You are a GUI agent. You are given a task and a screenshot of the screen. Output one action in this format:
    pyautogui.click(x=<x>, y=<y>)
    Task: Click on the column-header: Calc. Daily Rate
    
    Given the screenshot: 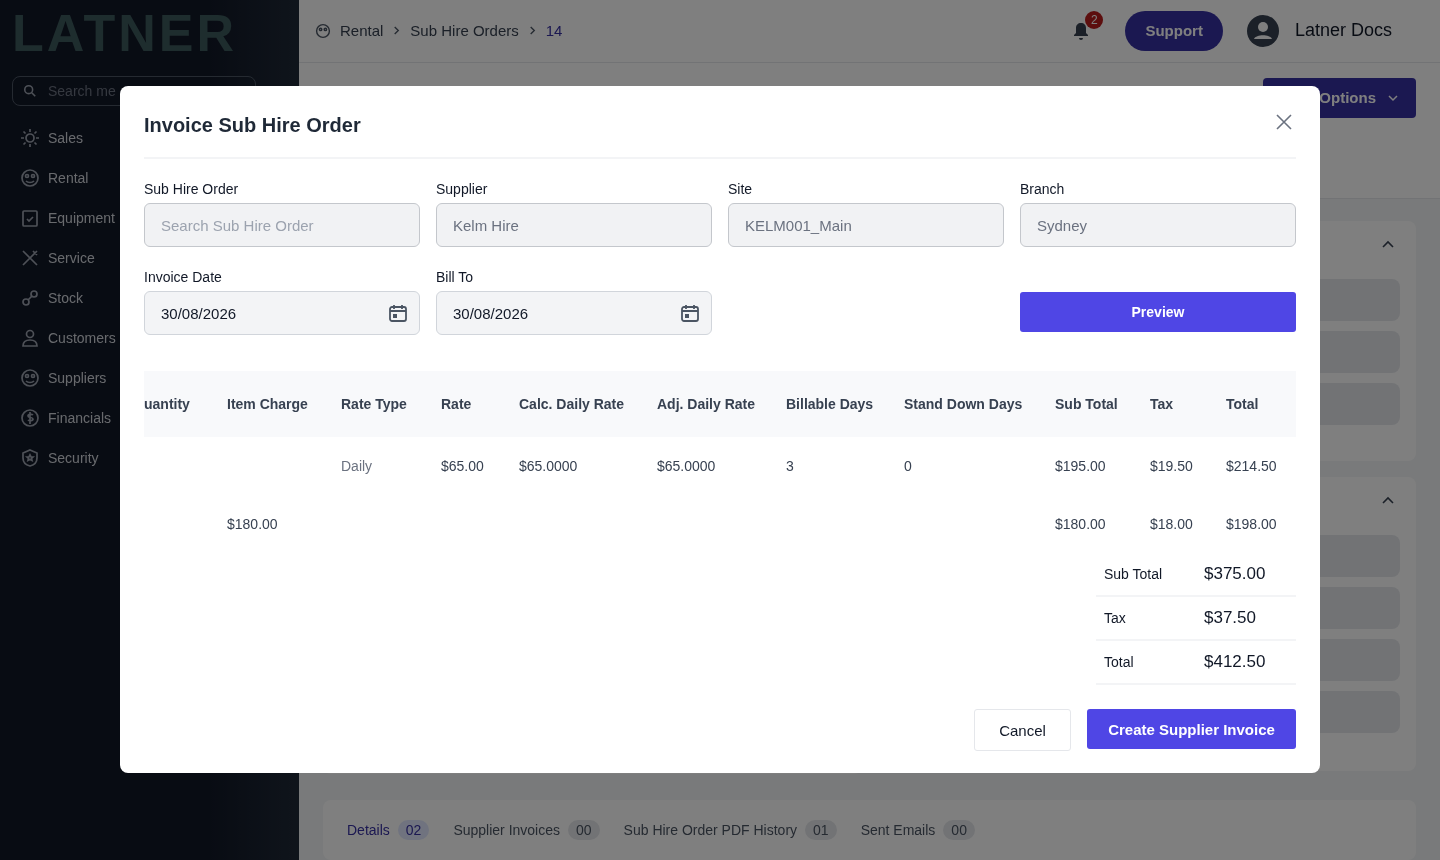 What is the action you would take?
    pyautogui.click(x=572, y=404)
    